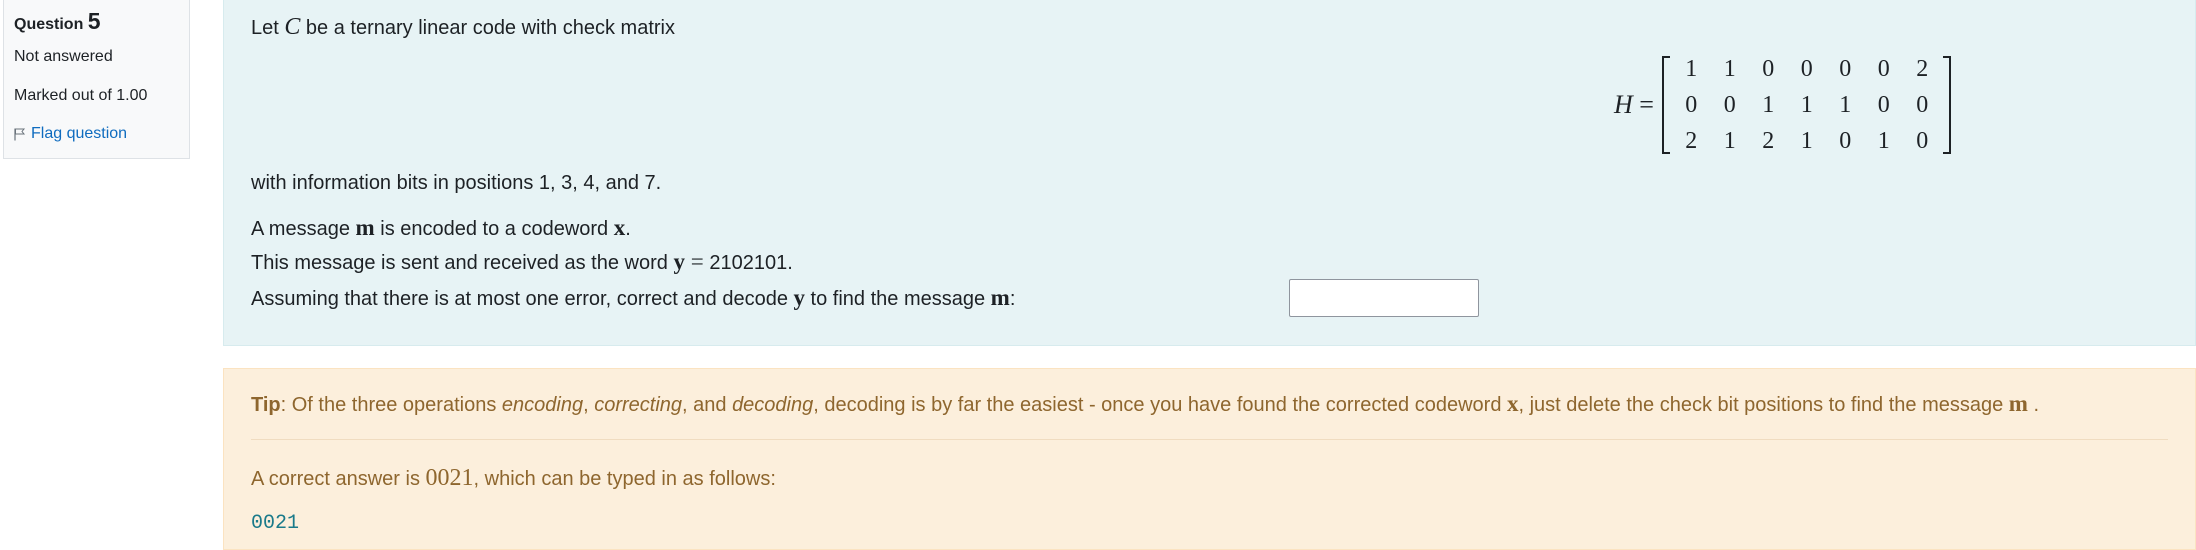 The image size is (2196, 550). I want to click on tip-encoding: encoding, so click(542, 405).